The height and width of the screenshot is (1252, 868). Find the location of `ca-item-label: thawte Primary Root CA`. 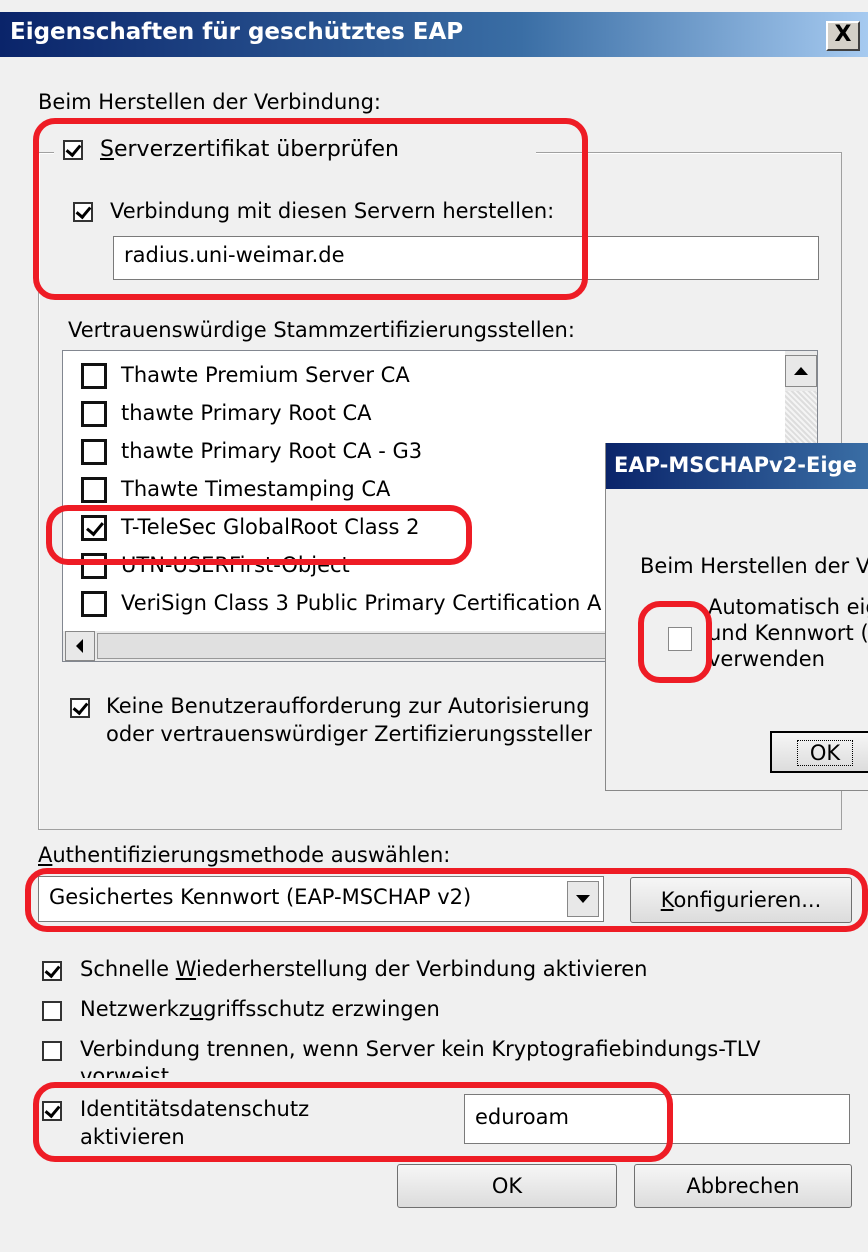

ca-item-label: thawte Primary Root CA is located at coordinates (246, 413).